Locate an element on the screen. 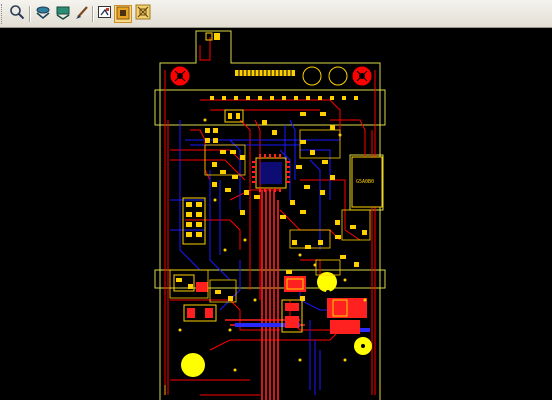  layer-view-1-icon is located at coordinates (43, 14).